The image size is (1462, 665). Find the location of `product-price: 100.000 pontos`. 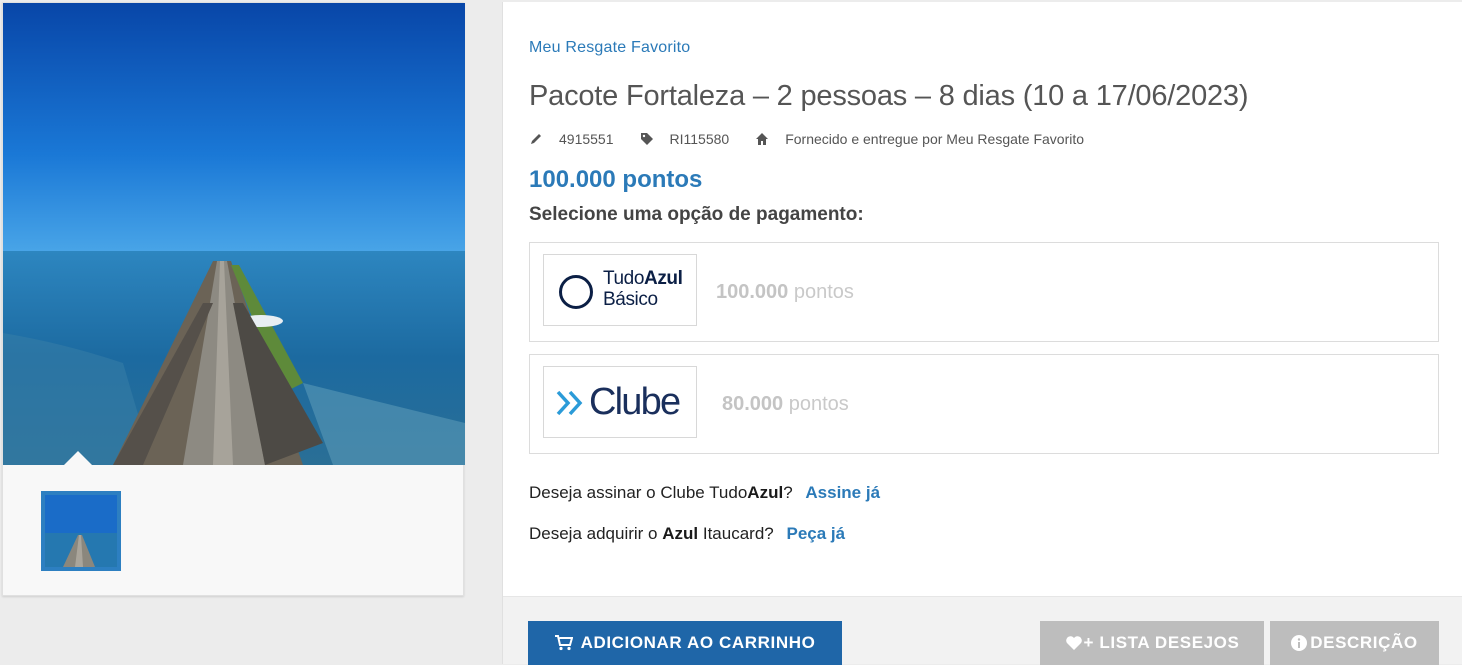

product-price: 100.000 pontos is located at coordinates (616, 179).